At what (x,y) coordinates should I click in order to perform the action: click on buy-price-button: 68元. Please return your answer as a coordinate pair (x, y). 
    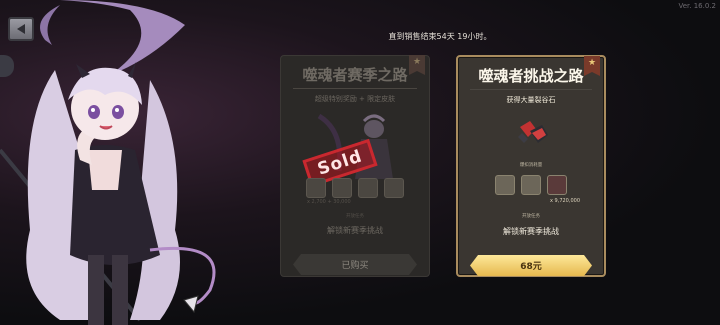
    Looking at the image, I should click on (531, 265).